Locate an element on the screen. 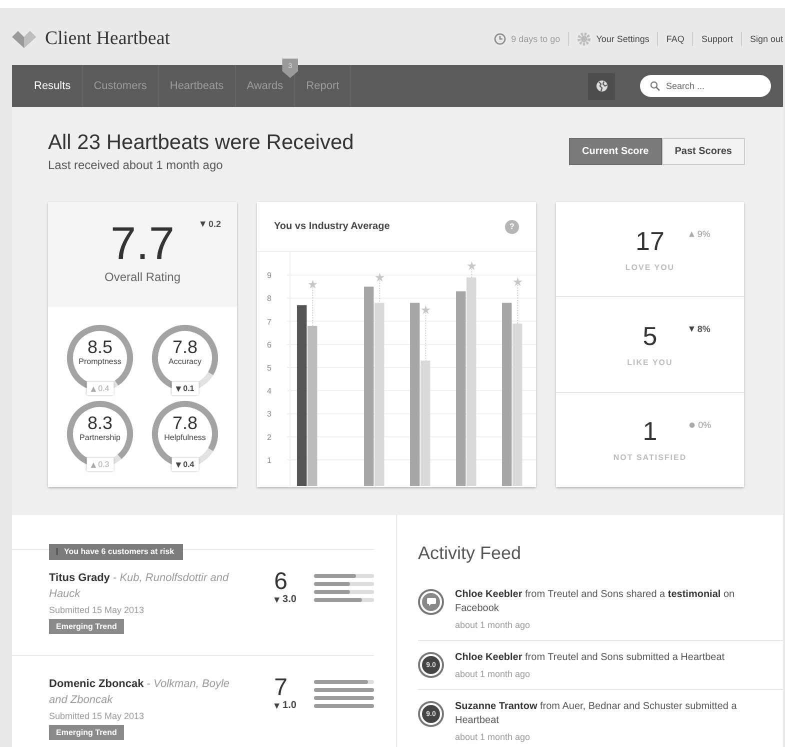 Image resolution: width=785 pixels, height=747 pixels. app-title: Client Heartbeat is located at coordinates (107, 39).